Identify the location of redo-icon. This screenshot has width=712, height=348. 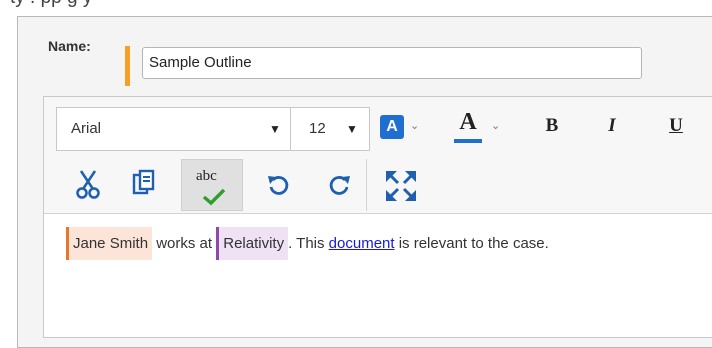
(340, 185).